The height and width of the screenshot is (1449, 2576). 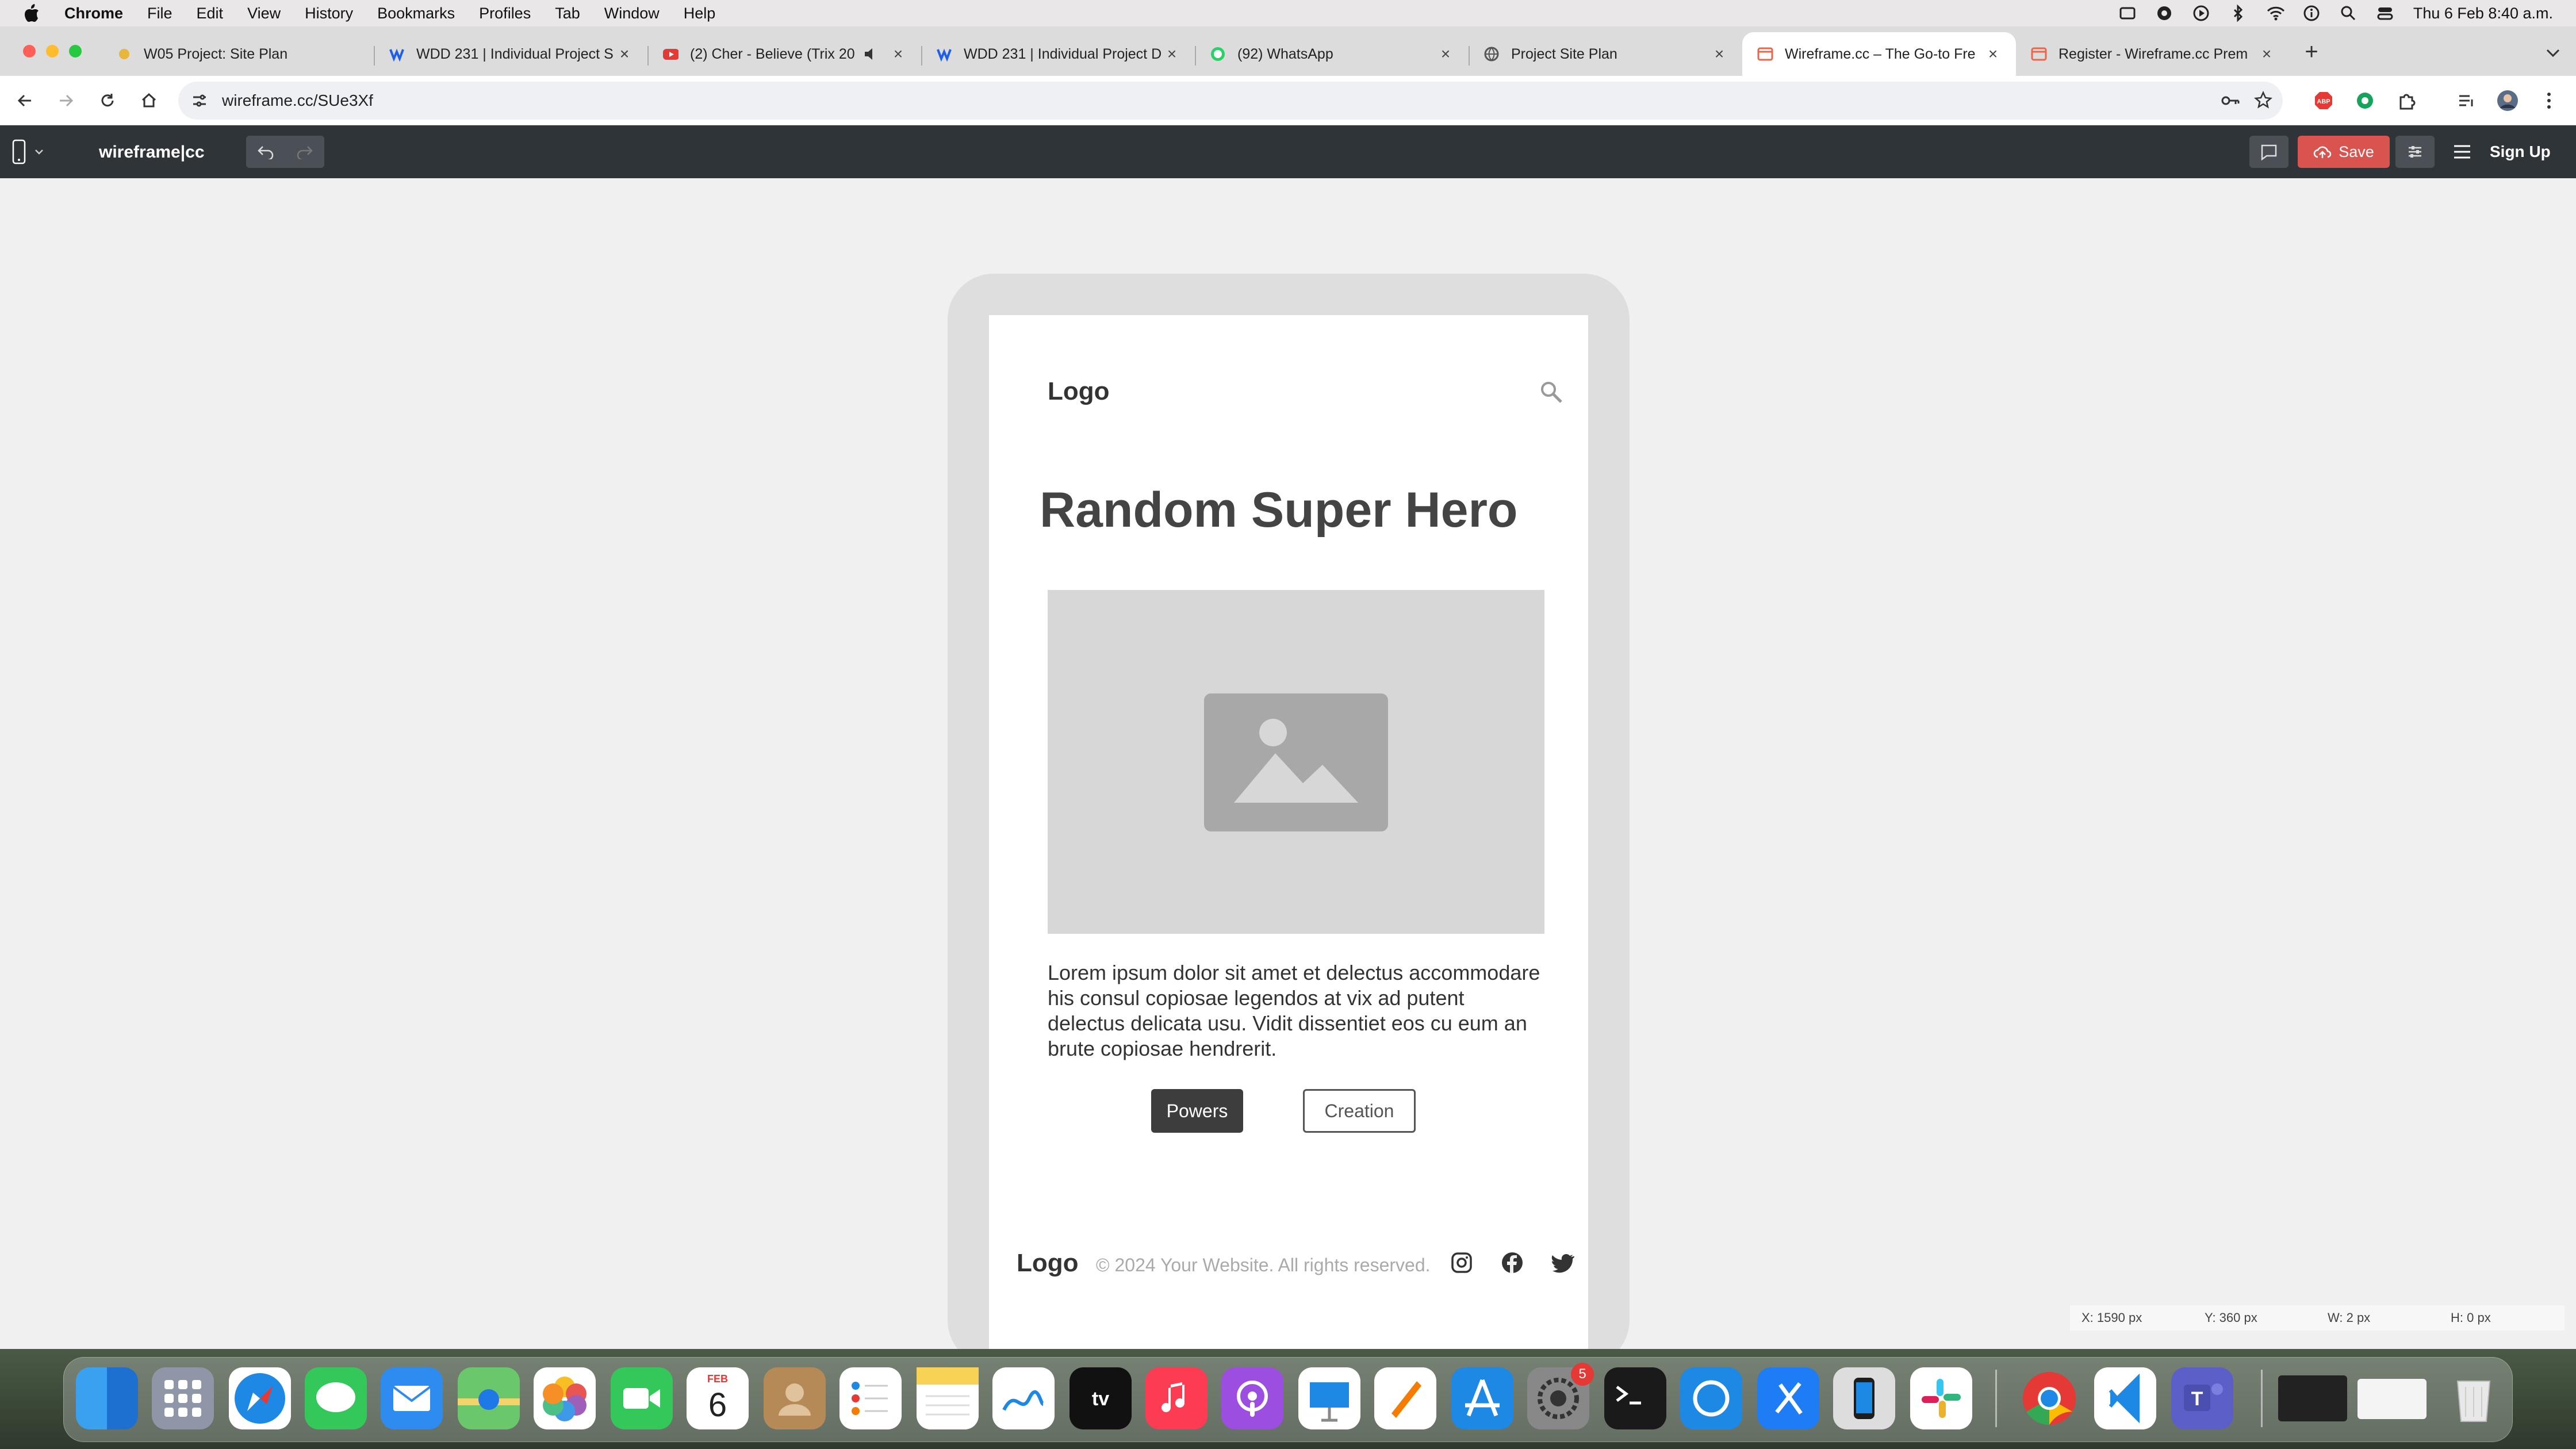 What do you see at coordinates (1023, 1398) in the screenshot?
I see `freeform-icon` at bounding box center [1023, 1398].